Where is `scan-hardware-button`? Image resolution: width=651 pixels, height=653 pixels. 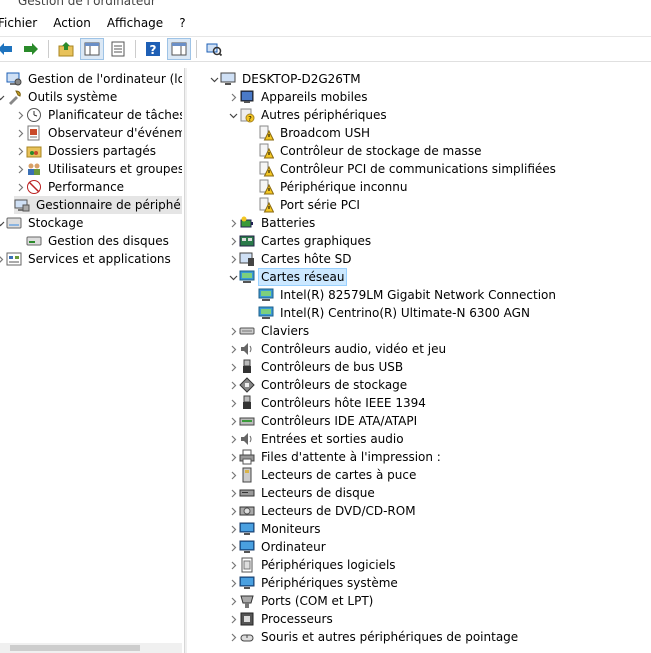
scan-hardware-button is located at coordinates (214, 49).